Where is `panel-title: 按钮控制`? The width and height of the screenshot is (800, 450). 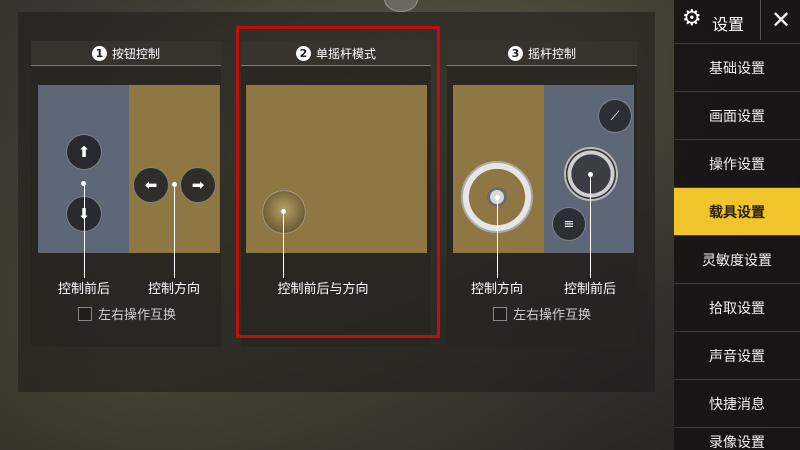
panel-title: 按钮控制 is located at coordinates (135, 53).